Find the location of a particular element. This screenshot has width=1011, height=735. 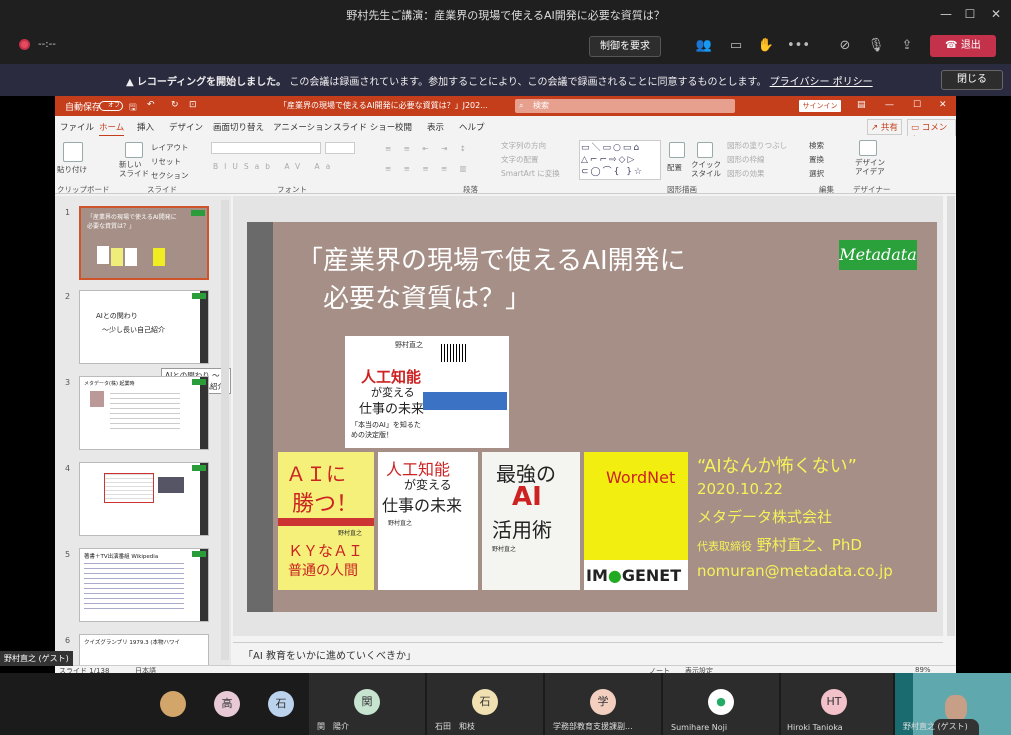

arrange-icon is located at coordinates (677, 150).